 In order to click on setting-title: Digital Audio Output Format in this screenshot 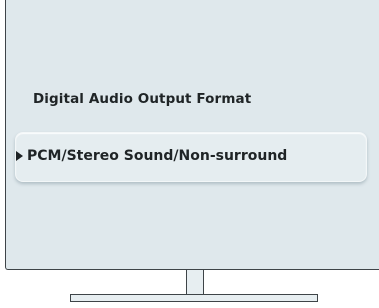, I will do `click(142, 99)`.